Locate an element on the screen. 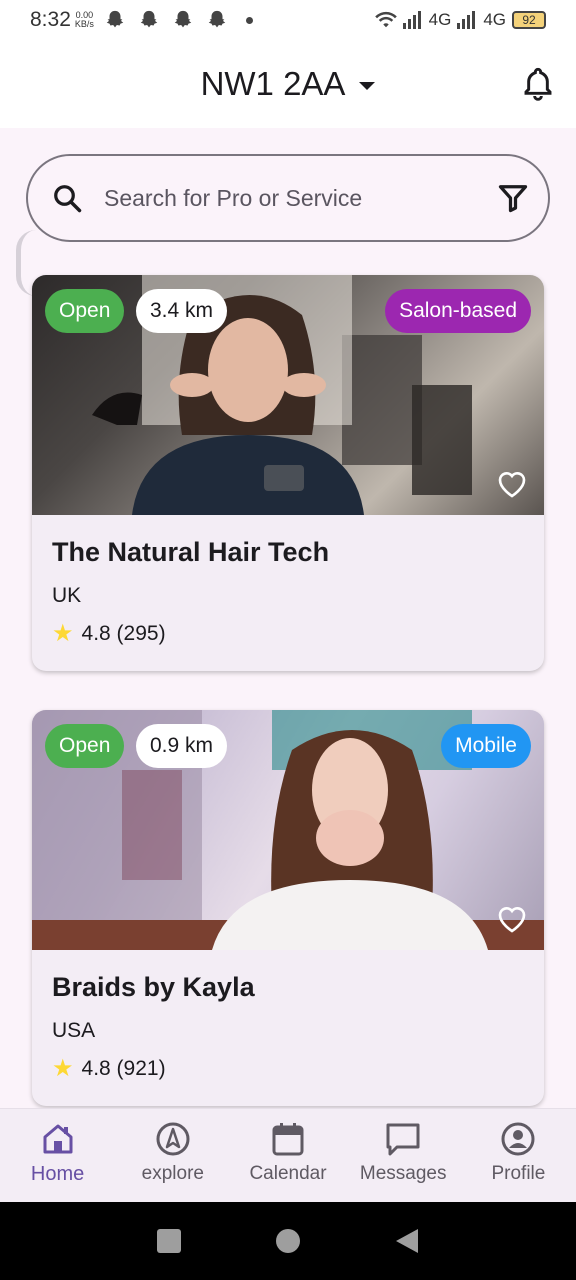  search-bar is located at coordinates (288, 198).